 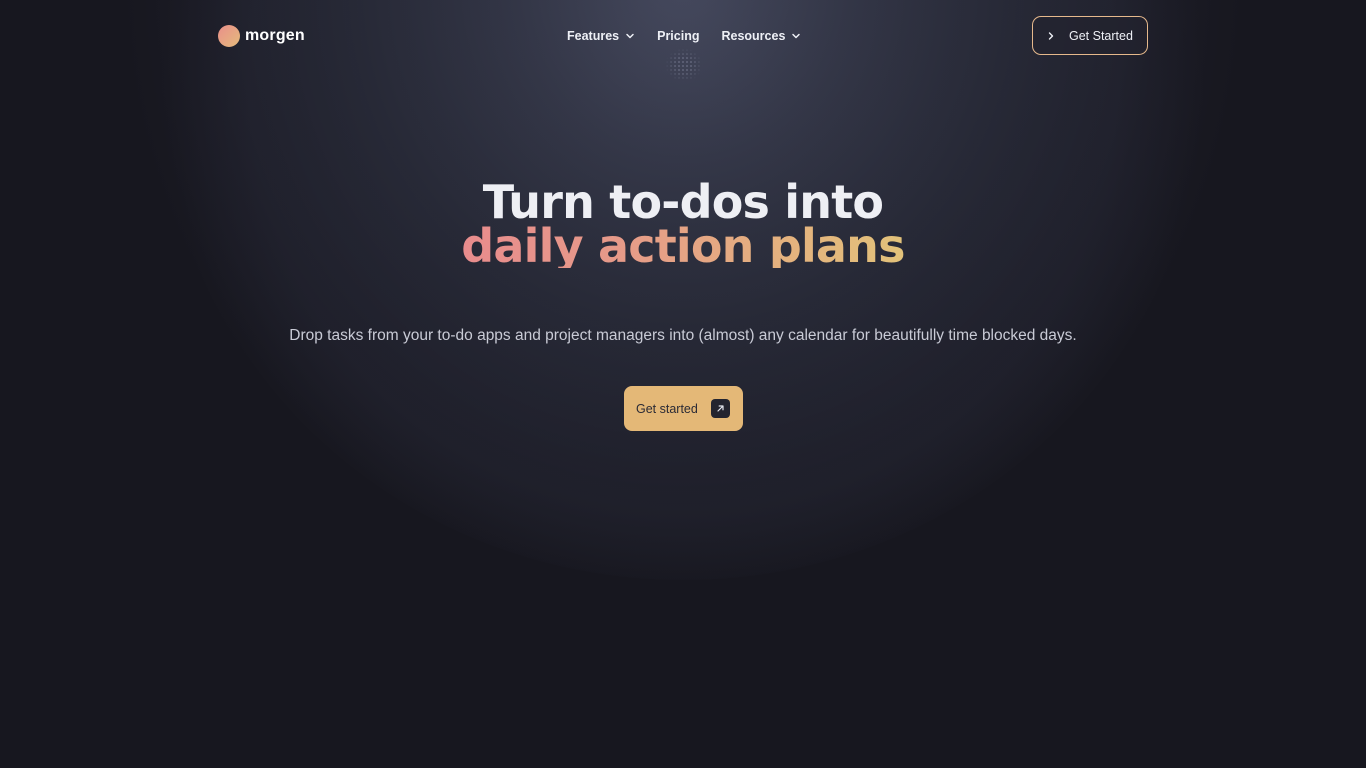 What do you see at coordinates (683, 246) in the screenshot?
I see `hero-title-line-2: daily action plans` at bounding box center [683, 246].